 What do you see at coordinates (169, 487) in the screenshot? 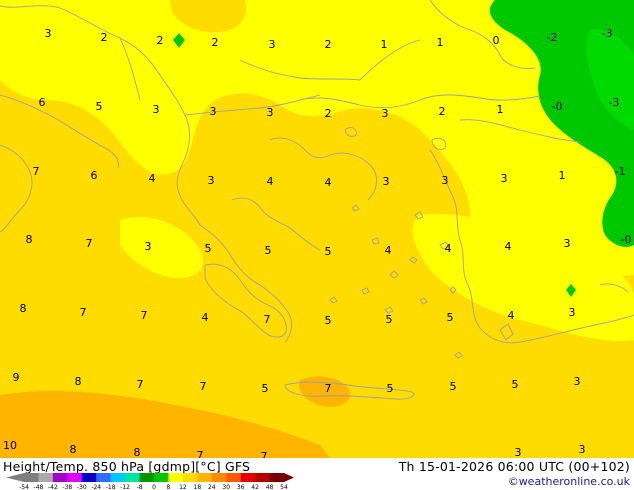
I see `colorbar-tick-label: 8` at bounding box center [169, 487].